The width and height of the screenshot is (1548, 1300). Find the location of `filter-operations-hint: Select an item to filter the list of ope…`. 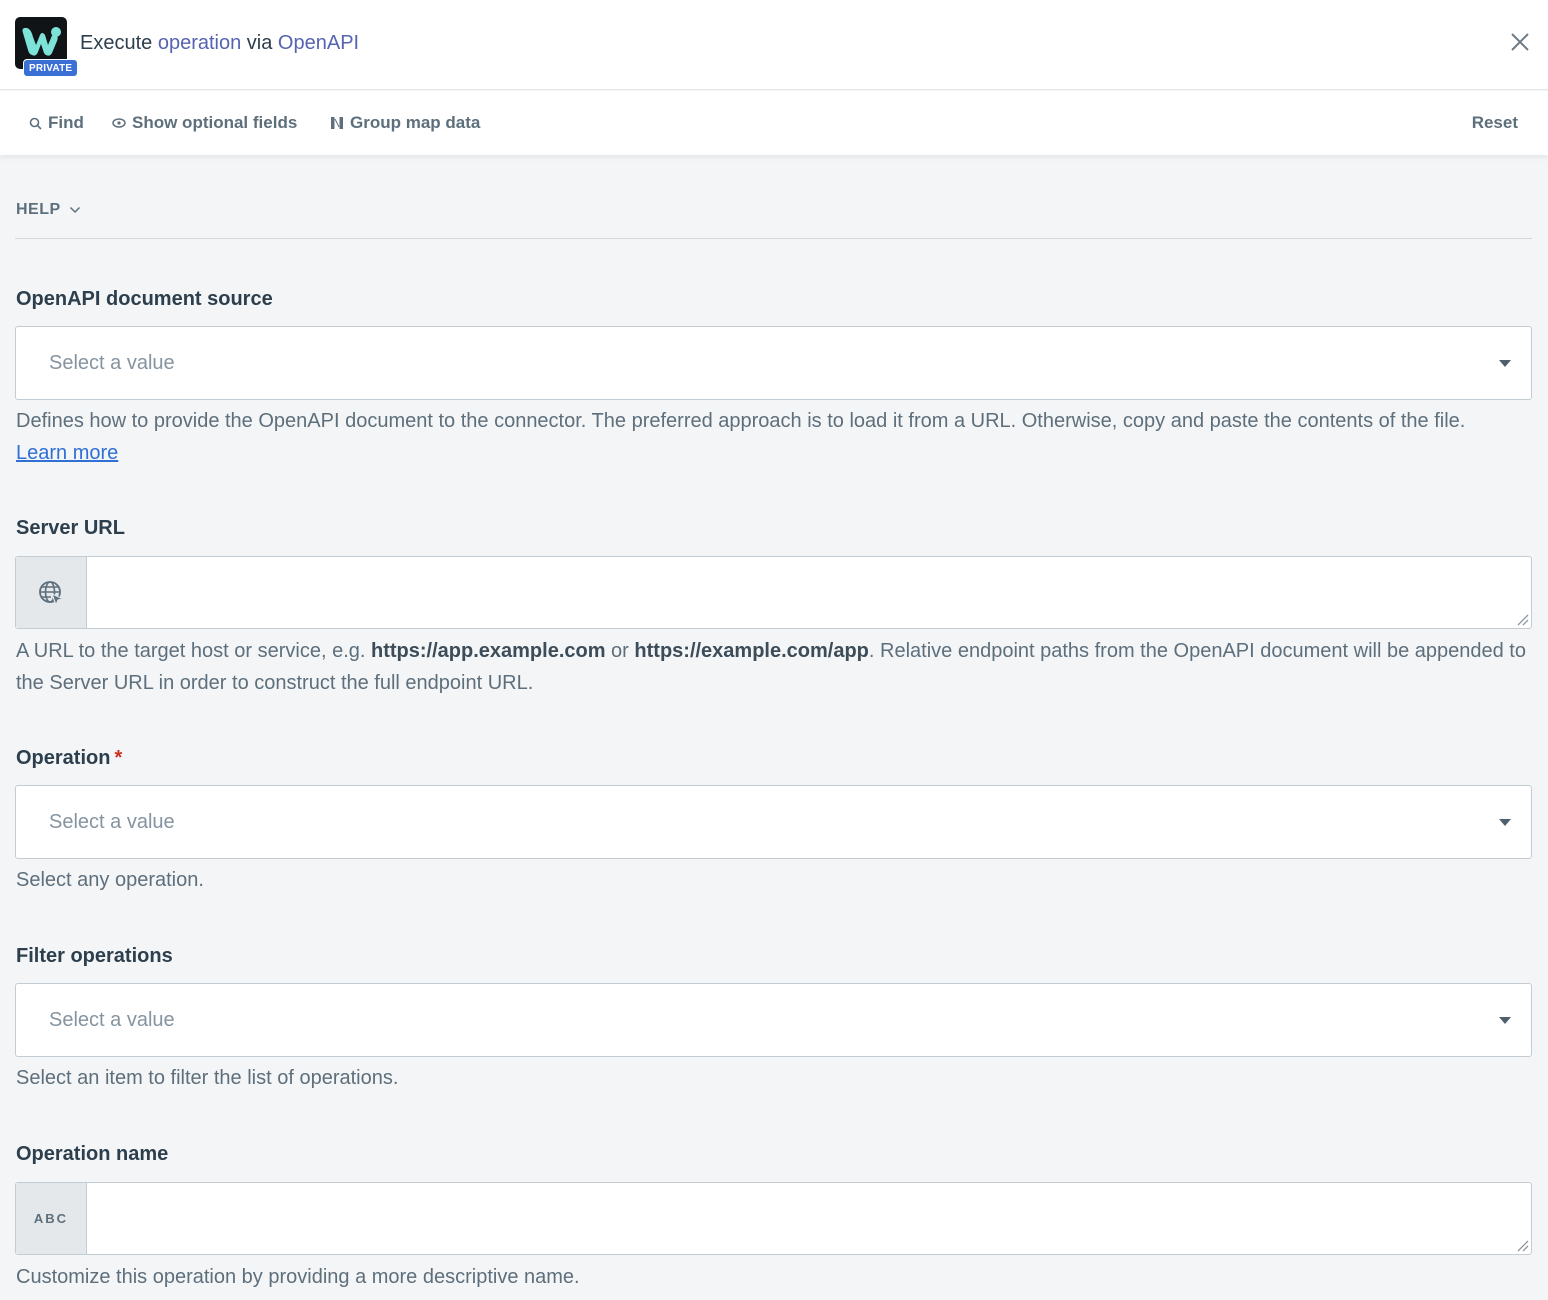

filter-operations-hint: Select an item to filter the list of ope… is located at coordinates (207, 1078).